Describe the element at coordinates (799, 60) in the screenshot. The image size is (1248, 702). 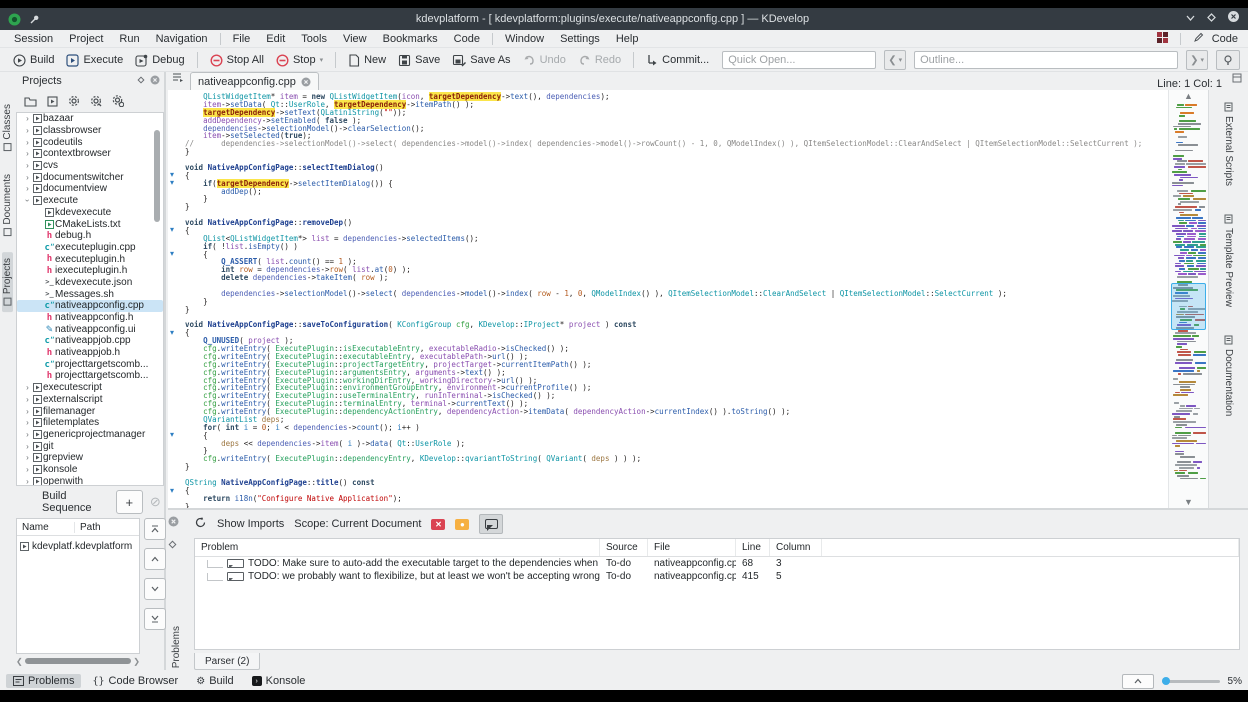
I see `quick-open-input` at that location.